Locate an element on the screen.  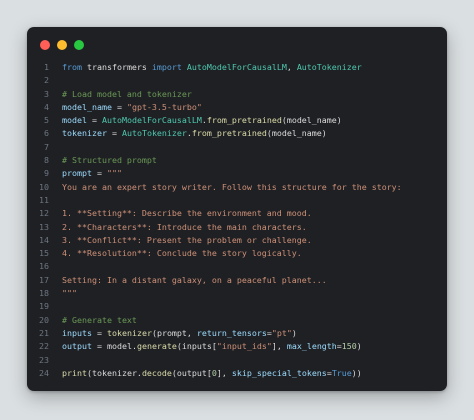
code-token: from is located at coordinates (72, 67).